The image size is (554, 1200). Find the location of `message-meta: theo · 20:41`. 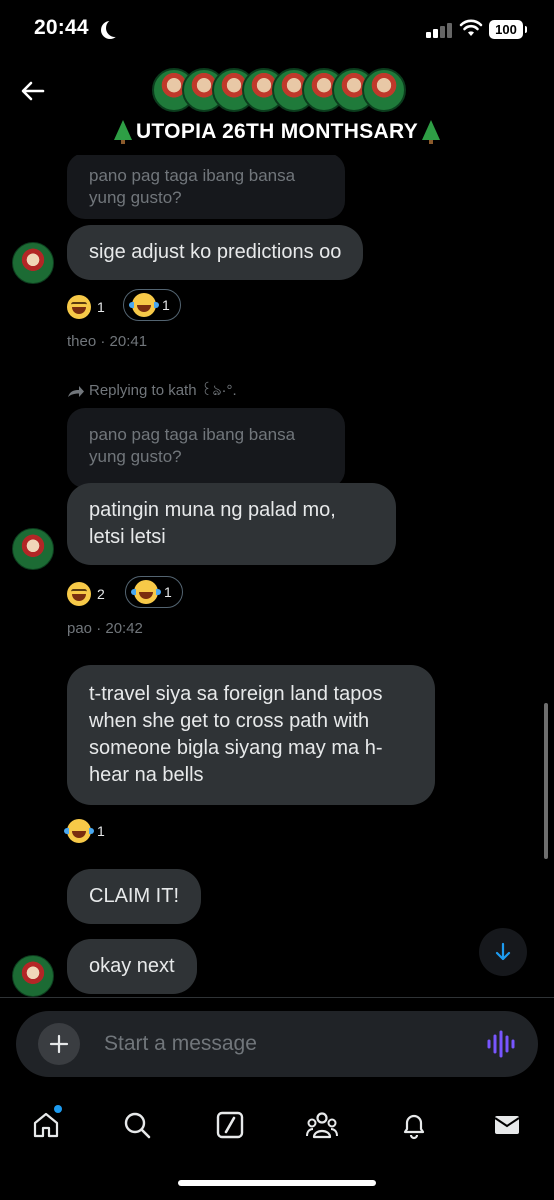

message-meta: theo · 20:41 is located at coordinates (107, 341).